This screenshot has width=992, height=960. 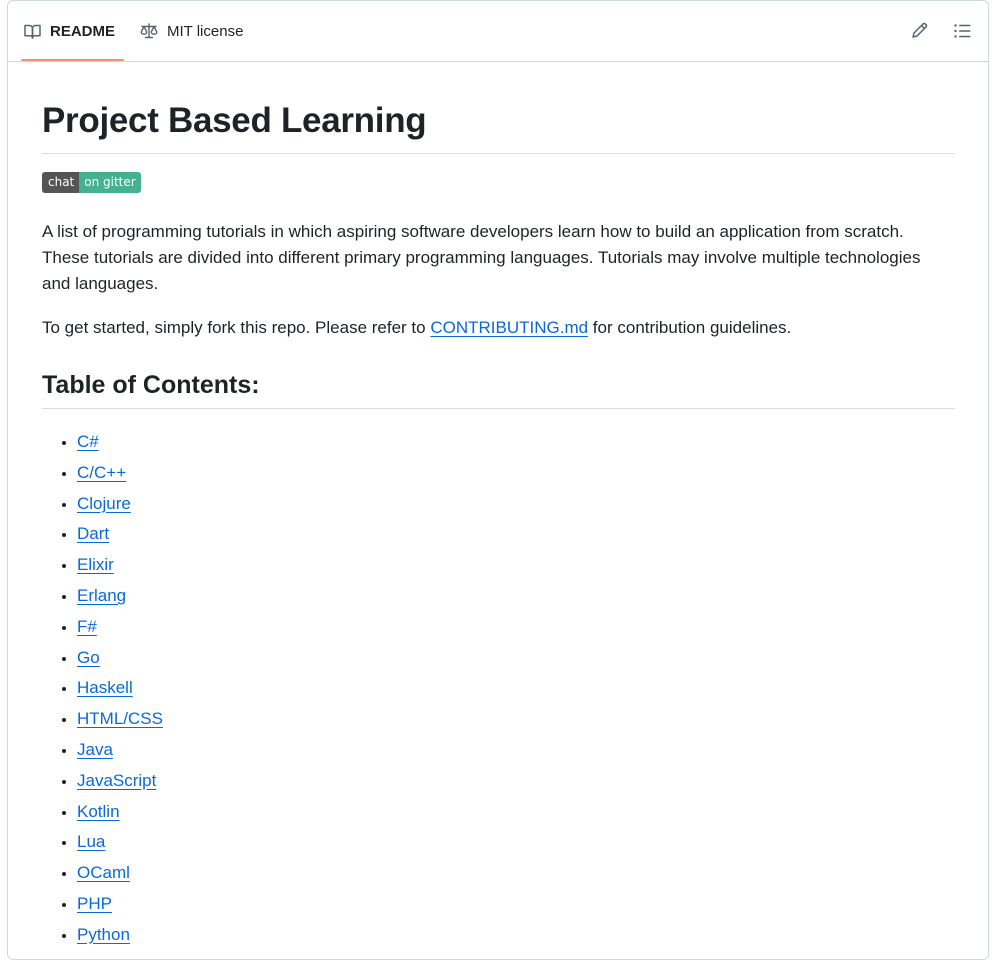 I want to click on book-icon, so click(x=32, y=31).